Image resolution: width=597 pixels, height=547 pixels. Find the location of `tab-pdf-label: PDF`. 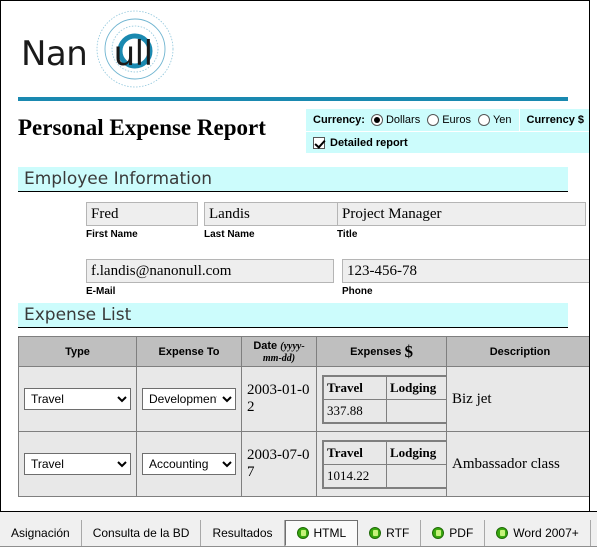

tab-pdf-label: PDF is located at coordinates (461, 533).